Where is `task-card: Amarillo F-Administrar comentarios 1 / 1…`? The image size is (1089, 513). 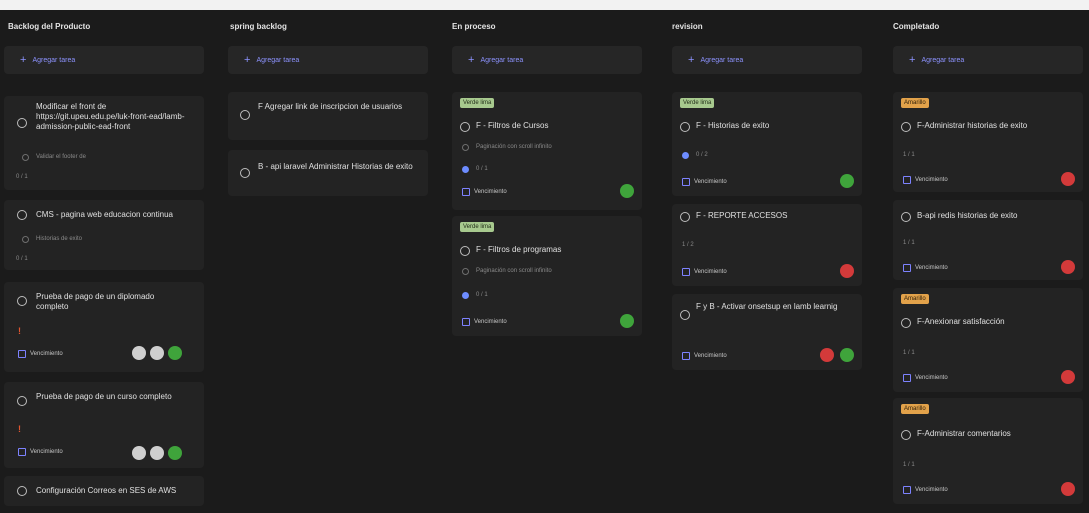 task-card: Amarillo F-Administrar comentarios 1 / 1… is located at coordinates (988, 451).